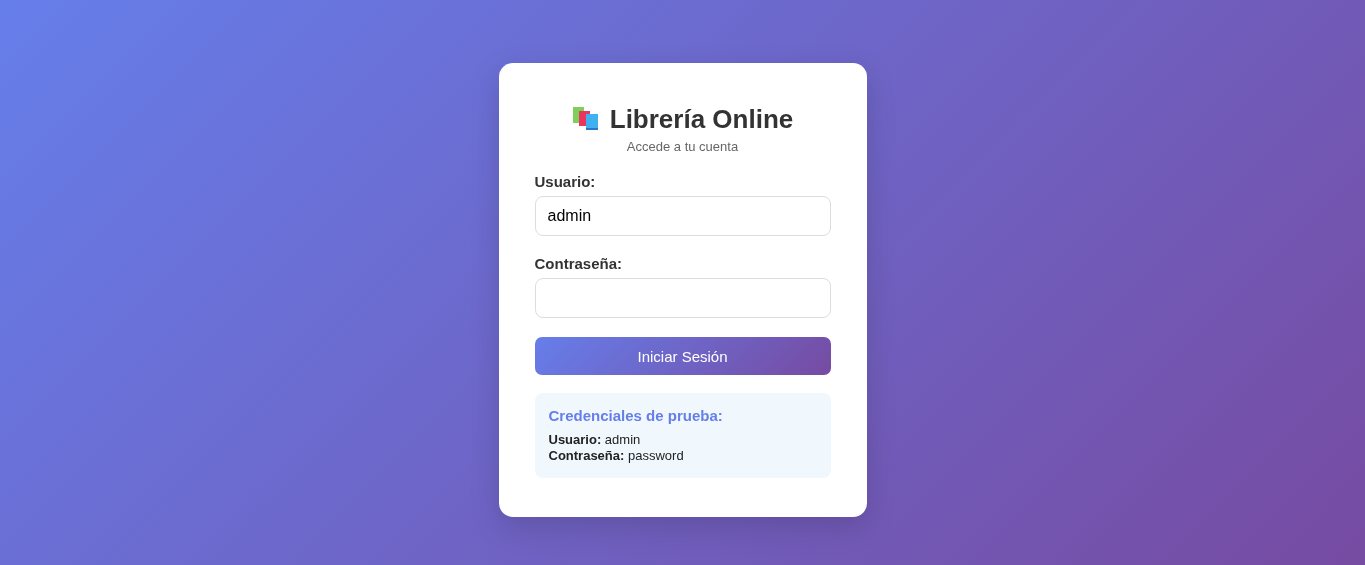  What do you see at coordinates (585, 119) in the screenshot?
I see `books-icon` at bounding box center [585, 119].